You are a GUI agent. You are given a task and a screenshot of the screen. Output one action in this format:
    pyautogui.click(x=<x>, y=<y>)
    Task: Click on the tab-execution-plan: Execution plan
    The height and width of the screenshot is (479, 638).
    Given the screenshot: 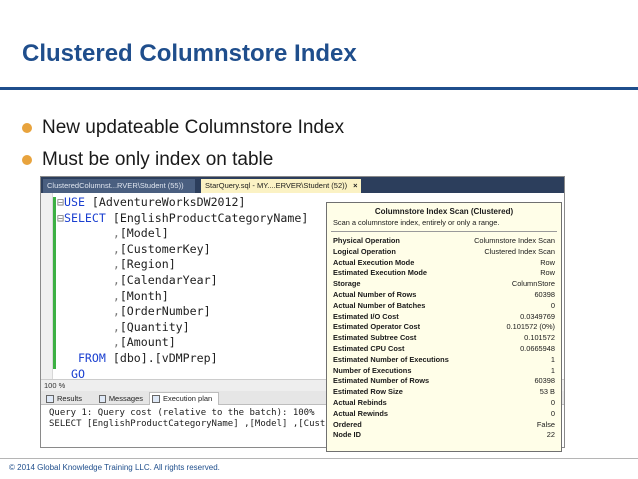 What is the action you would take?
    pyautogui.click(x=184, y=398)
    